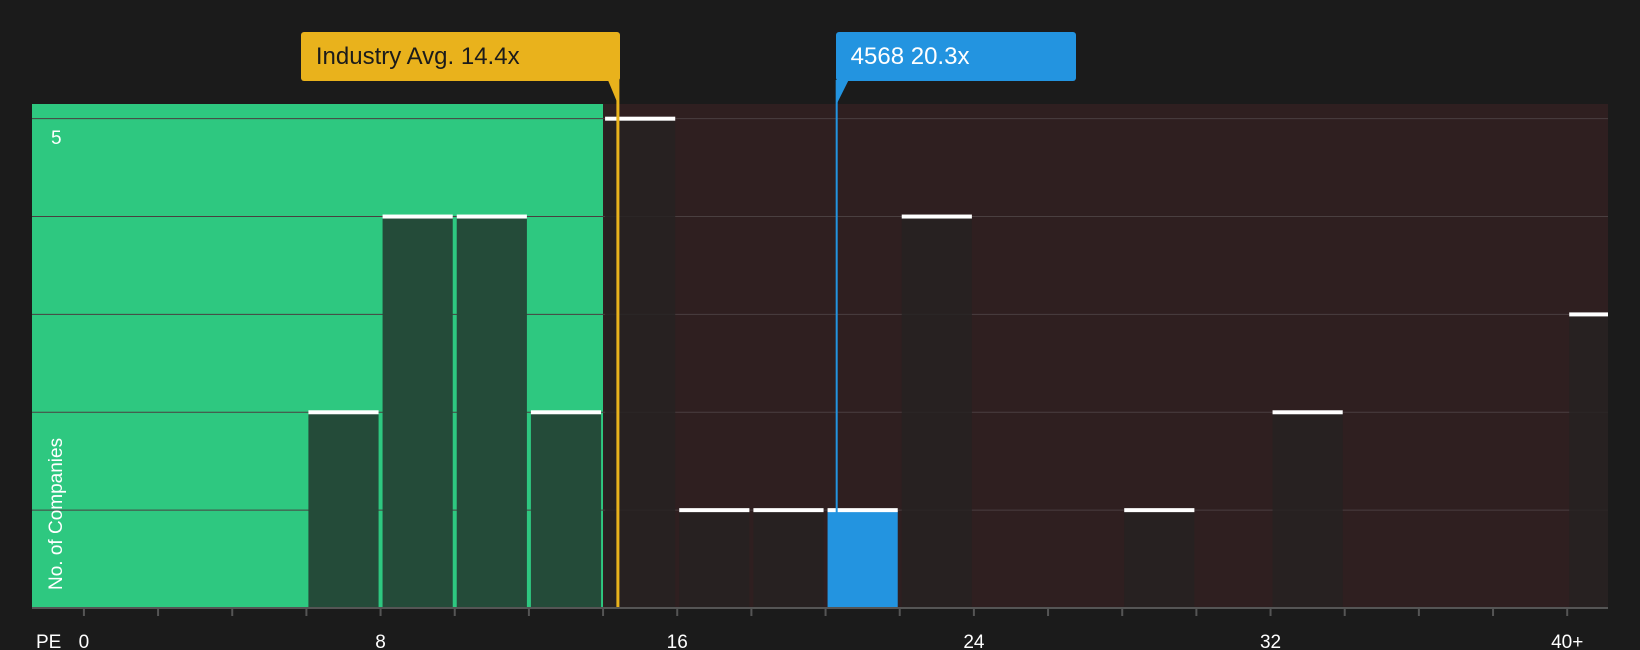 This screenshot has height=650, width=1640. What do you see at coordinates (56, 138) in the screenshot?
I see `y-tick-label: 5` at bounding box center [56, 138].